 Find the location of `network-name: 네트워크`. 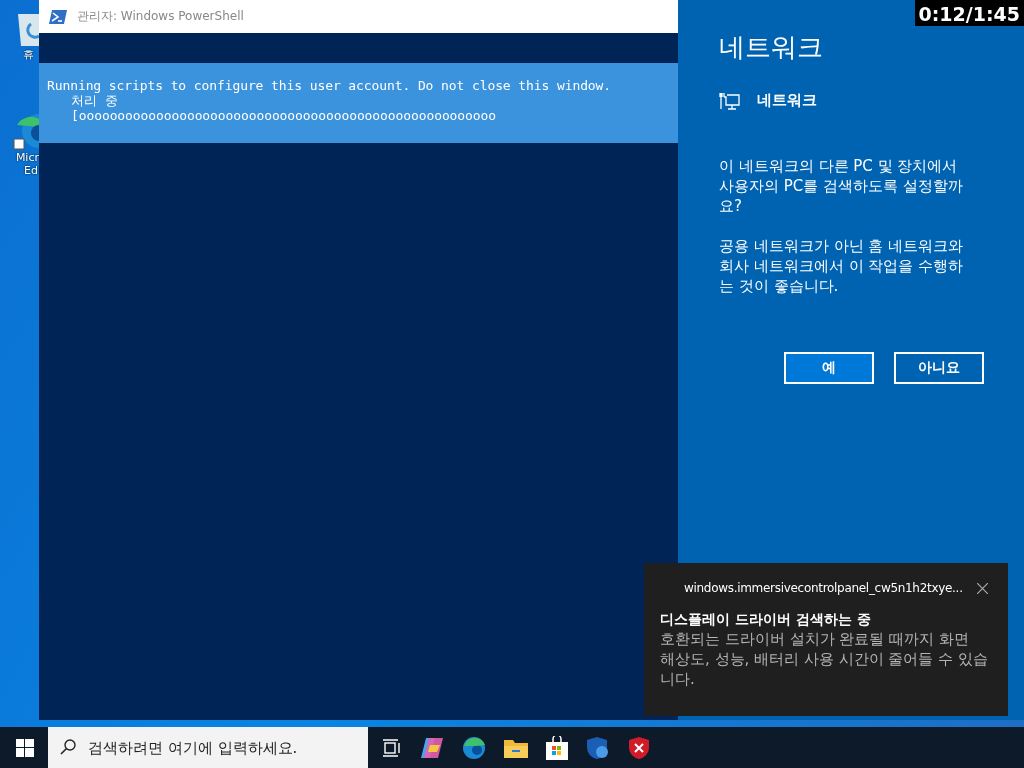

network-name: 네트워크 is located at coordinates (787, 100).